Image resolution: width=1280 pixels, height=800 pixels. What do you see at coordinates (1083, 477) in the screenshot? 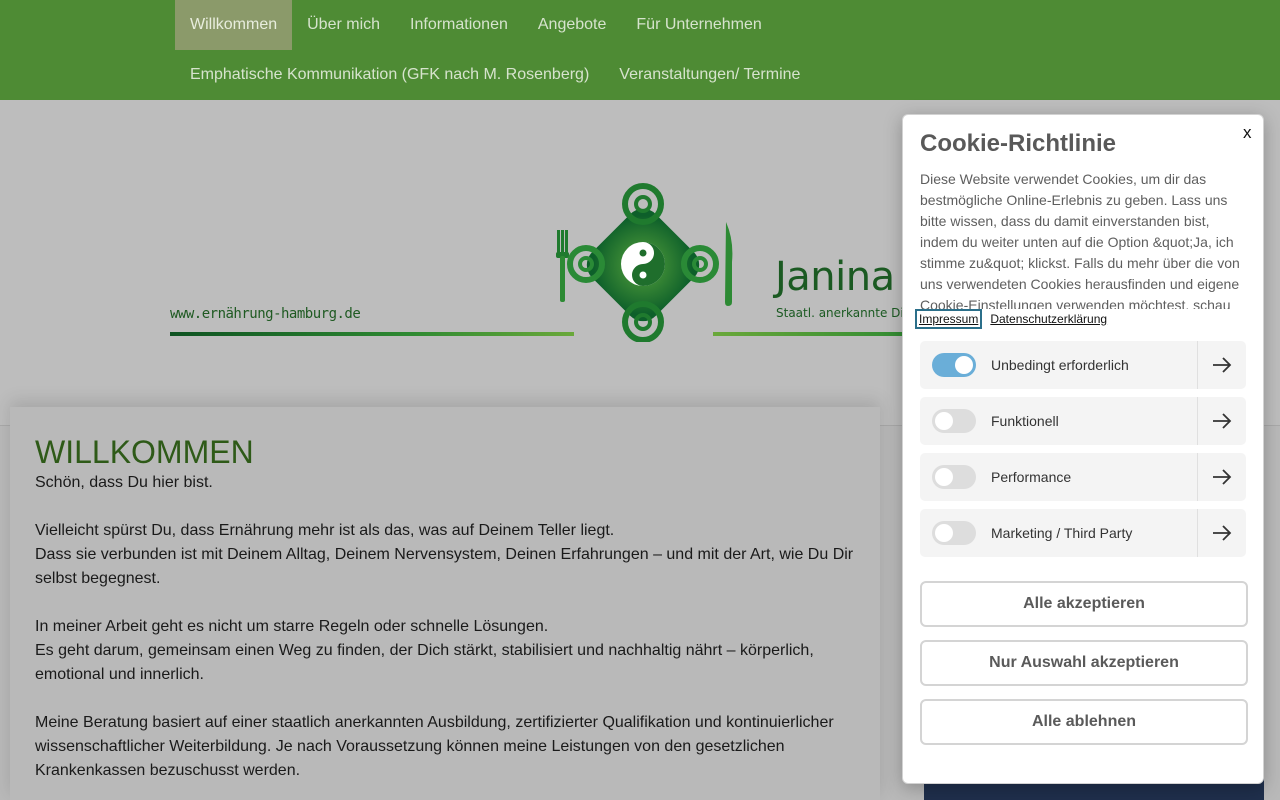
I see `cookie-category-performance: Performance` at bounding box center [1083, 477].